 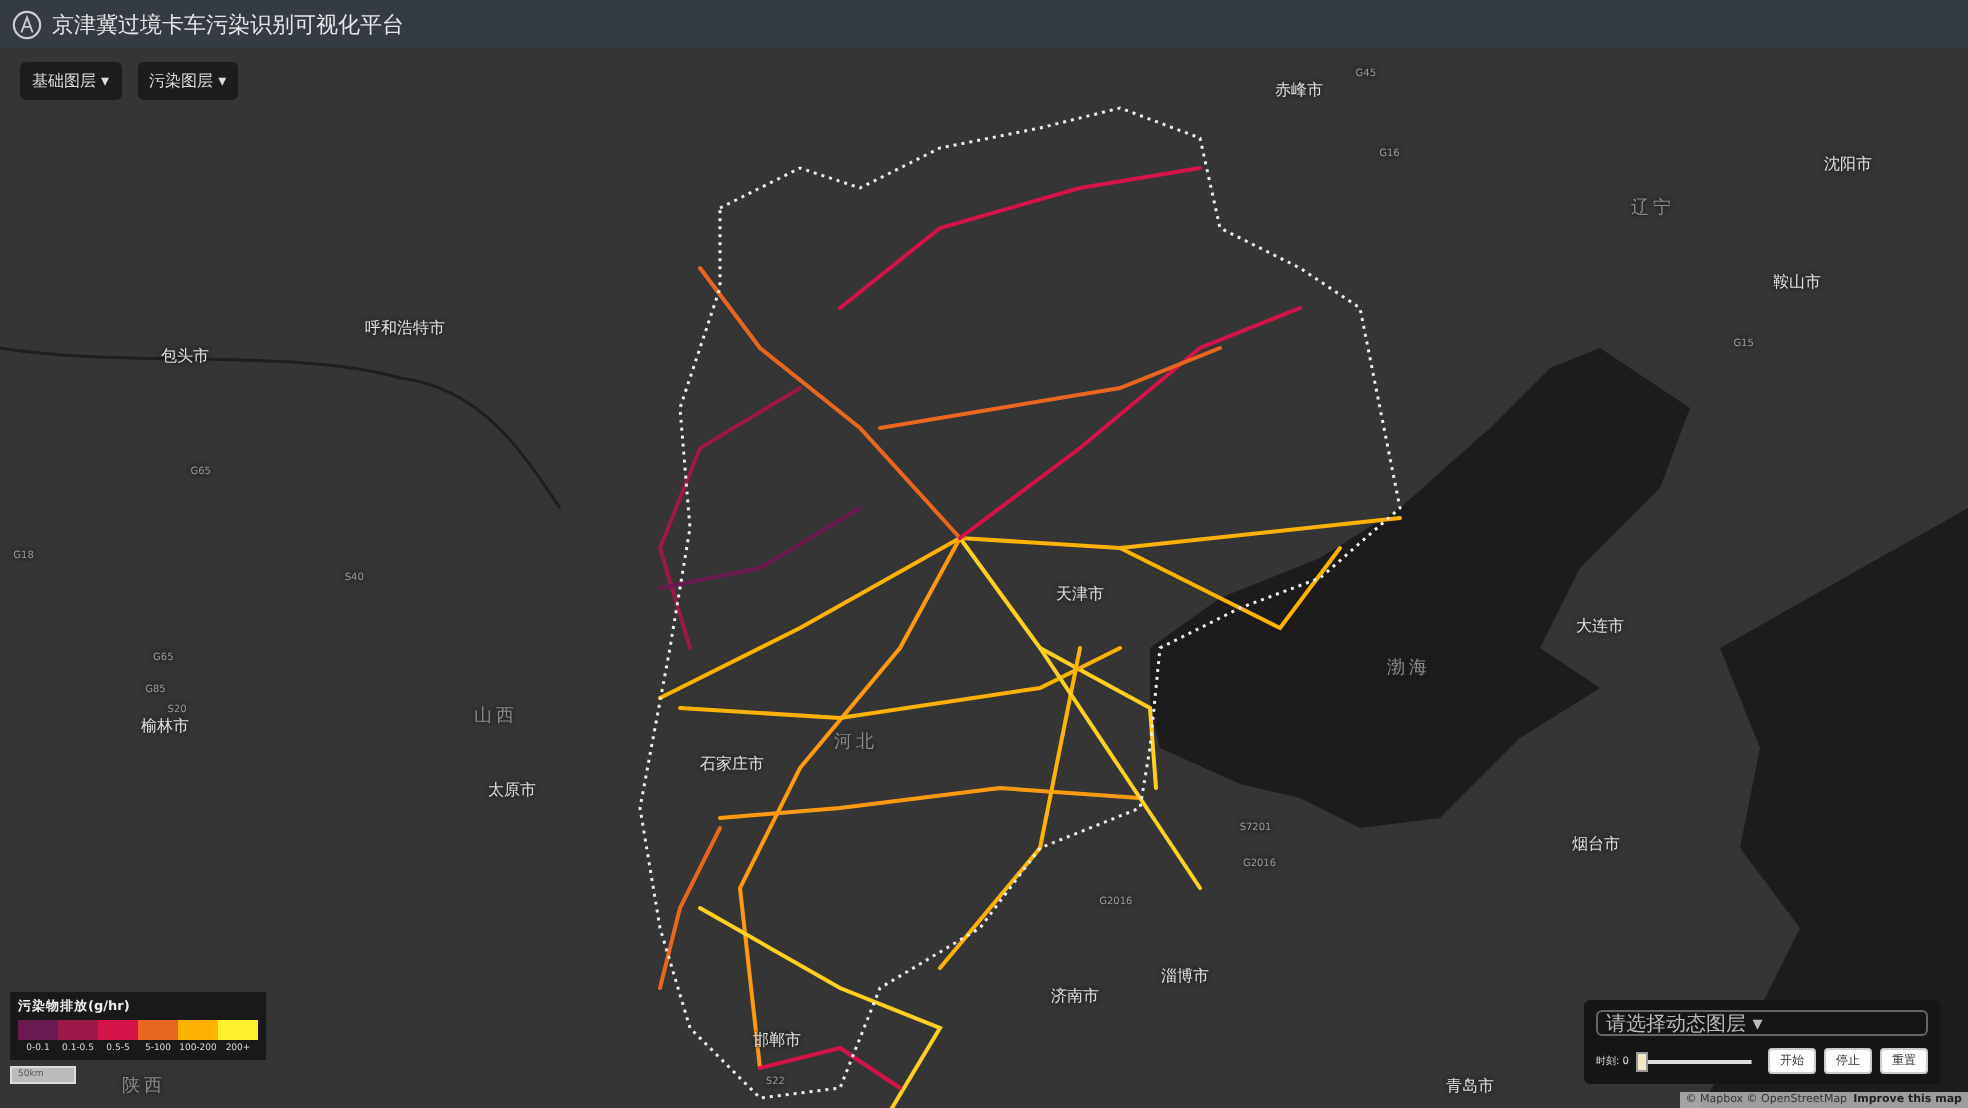 What do you see at coordinates (188, 81) in the screenshot?
I see `layer-dropdown-button: 污染图层 ▾` at bounding box center [188, 81].